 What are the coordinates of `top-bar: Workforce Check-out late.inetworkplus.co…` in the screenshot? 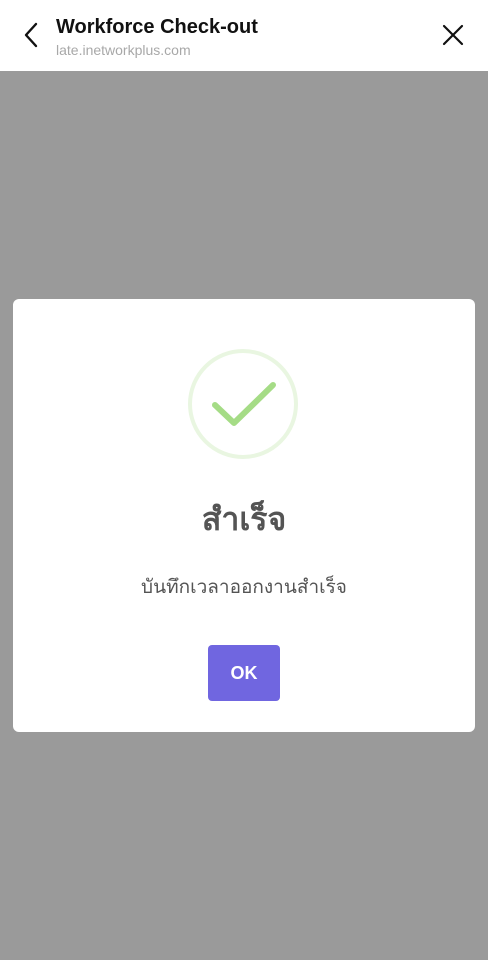 It's located at (244, 35).